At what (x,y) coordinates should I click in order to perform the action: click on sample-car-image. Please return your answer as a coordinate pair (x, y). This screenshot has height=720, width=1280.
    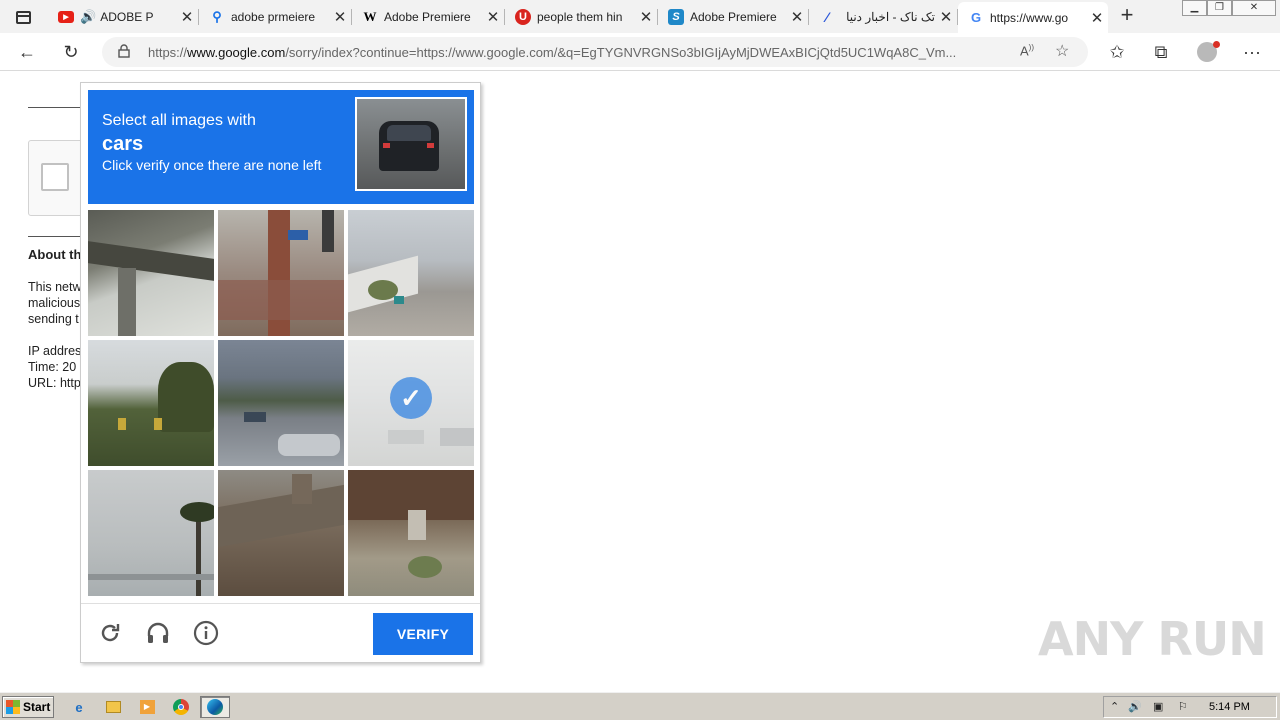
    Looking at the image, I should click on (411, 144).